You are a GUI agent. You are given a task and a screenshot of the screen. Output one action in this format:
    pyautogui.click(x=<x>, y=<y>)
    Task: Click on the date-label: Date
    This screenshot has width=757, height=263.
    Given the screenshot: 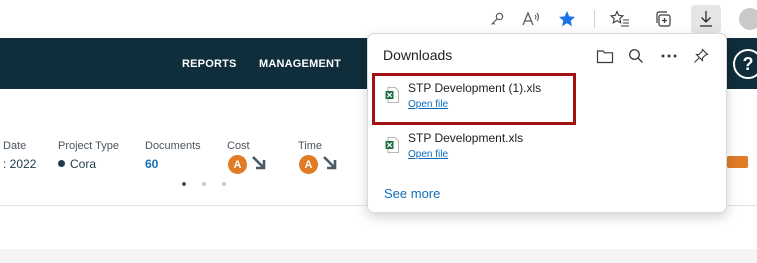 What is the action you would take?
    pyautogui.click(x=15, y=146)
    